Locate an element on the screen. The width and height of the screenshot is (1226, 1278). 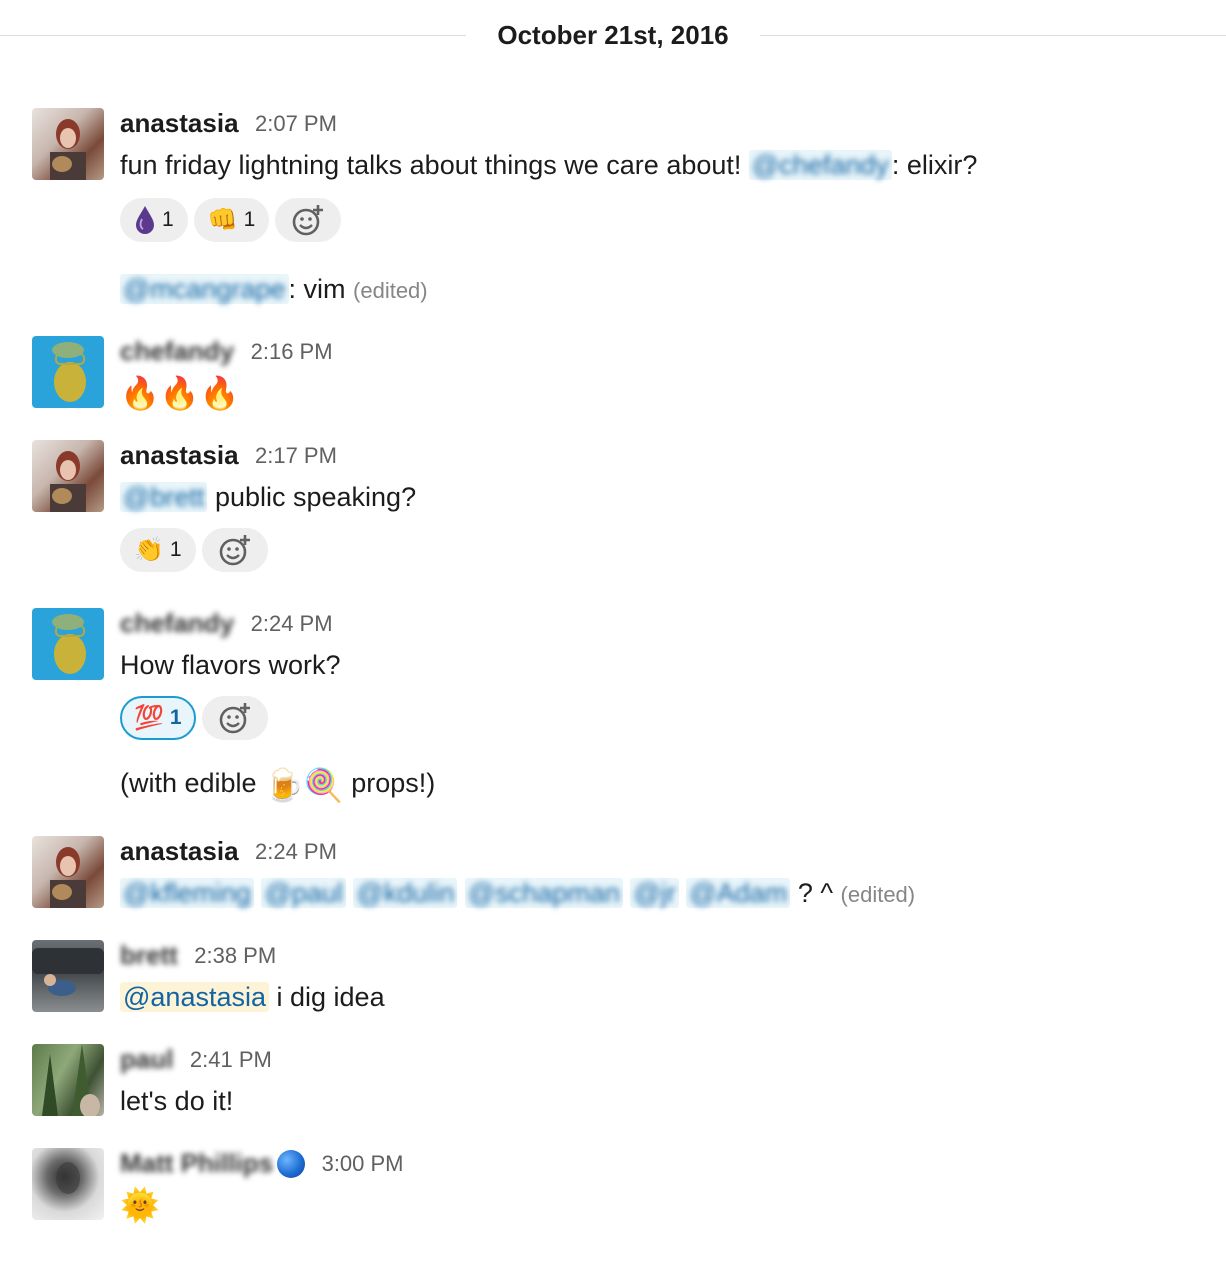
timestamp: 2:41 PM is located at coordinates (231, 1059).